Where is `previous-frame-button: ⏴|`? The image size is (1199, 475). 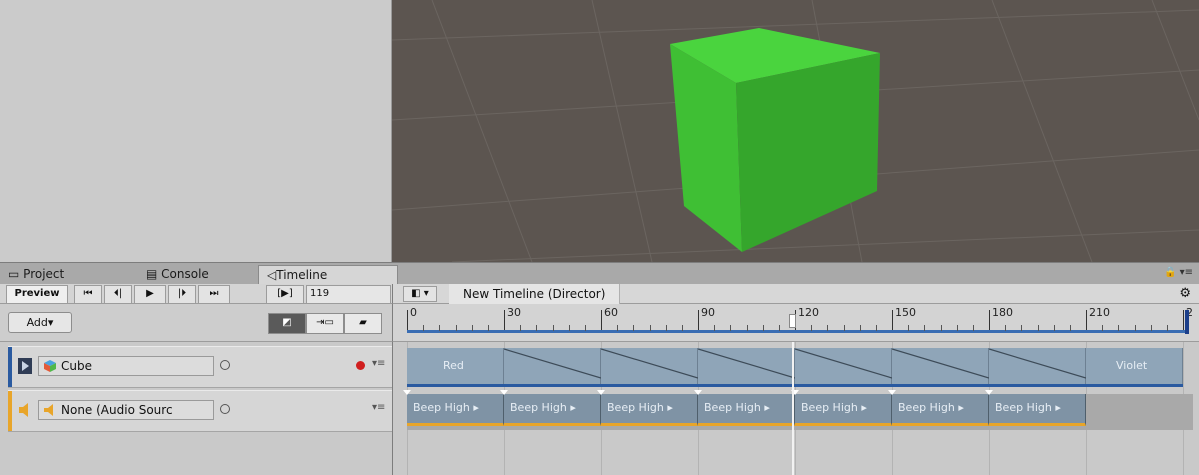 previous-frame-button: ⏴| is located at coordinates (118, 294).